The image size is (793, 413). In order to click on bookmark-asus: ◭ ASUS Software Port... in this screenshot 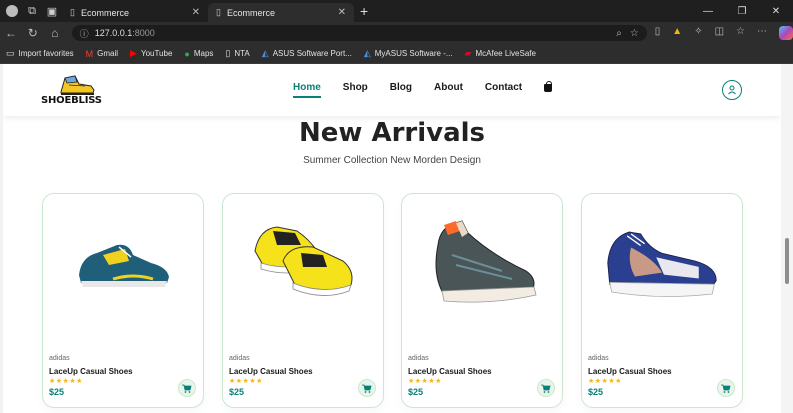, I will do `click(307, 53)`.